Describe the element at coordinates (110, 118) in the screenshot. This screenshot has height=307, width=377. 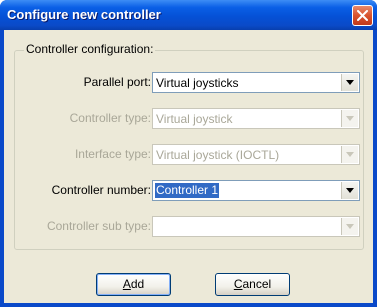
I see `controller-type-label: Controller type:` at that location.